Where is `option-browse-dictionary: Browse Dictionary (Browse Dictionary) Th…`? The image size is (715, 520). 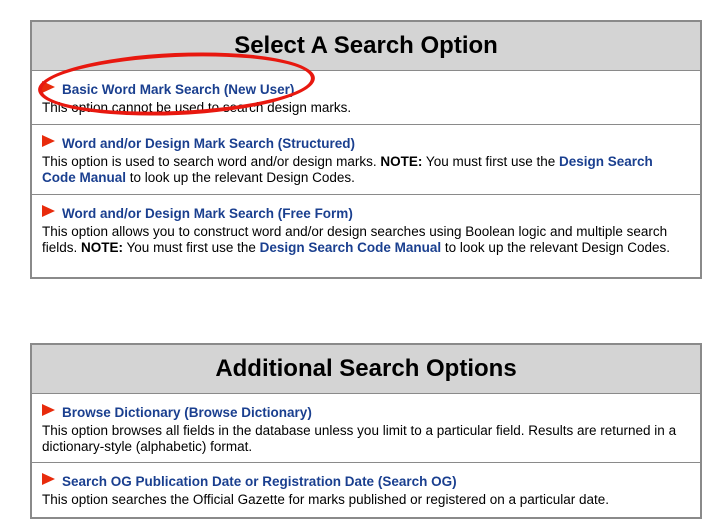
option-browse-dictionary: Browse Dictionary (Browse Dictionary) Th… is located at coordinates (366, 428).